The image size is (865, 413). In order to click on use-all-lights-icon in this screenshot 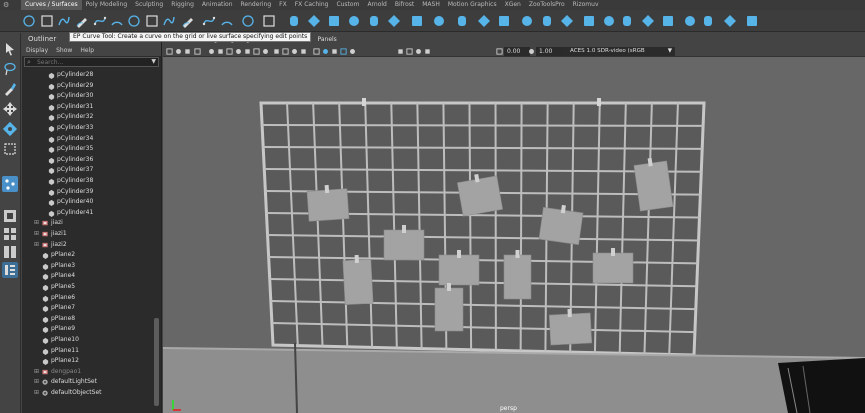, I will do `click(316, 51)`.